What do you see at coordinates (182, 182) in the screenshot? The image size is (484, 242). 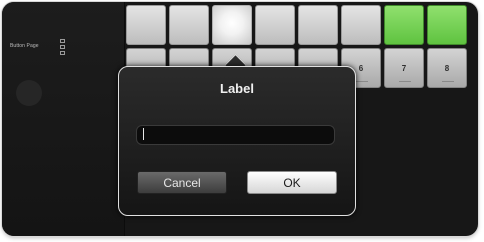 I see `cancel-button: Cancel` at bounding box center [182, 182].